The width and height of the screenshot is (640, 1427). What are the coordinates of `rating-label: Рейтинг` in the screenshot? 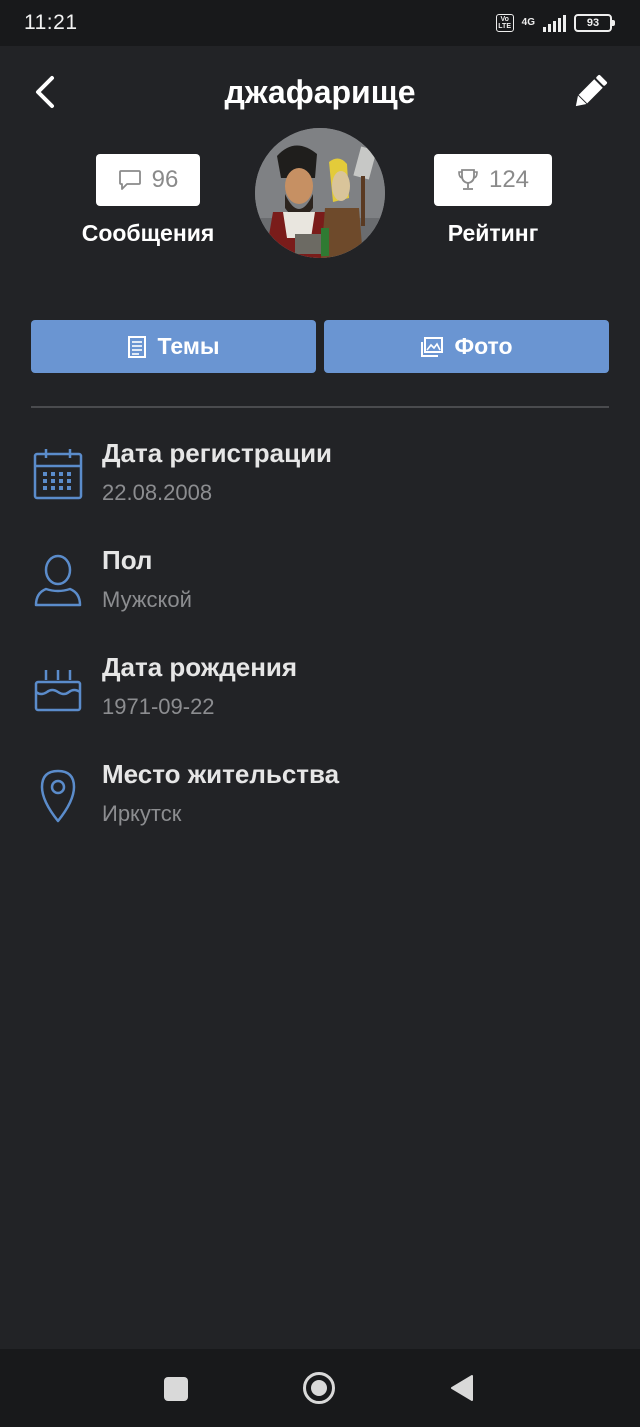 It's located at (493, 233).